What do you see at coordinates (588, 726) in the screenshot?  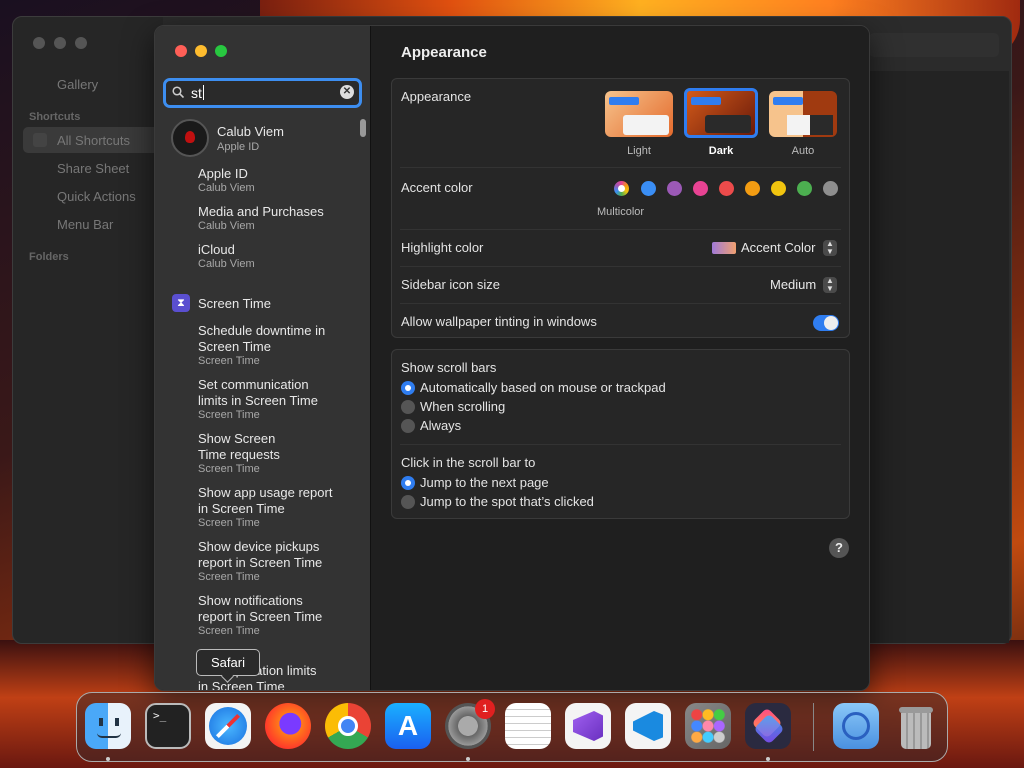 I see `visual-studio-icon` at bounding box center [588, 726].